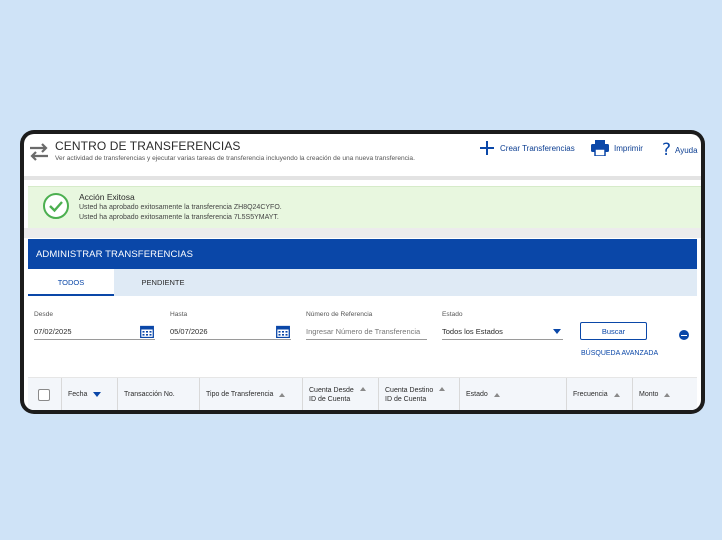 Image resolution: width=722 pixels, height=540 pixels. What do you see at coordinates (230, 332) in the screenshot?
I see `hasta-date-input: 05/07/2026` at bounding box center [230, 332].